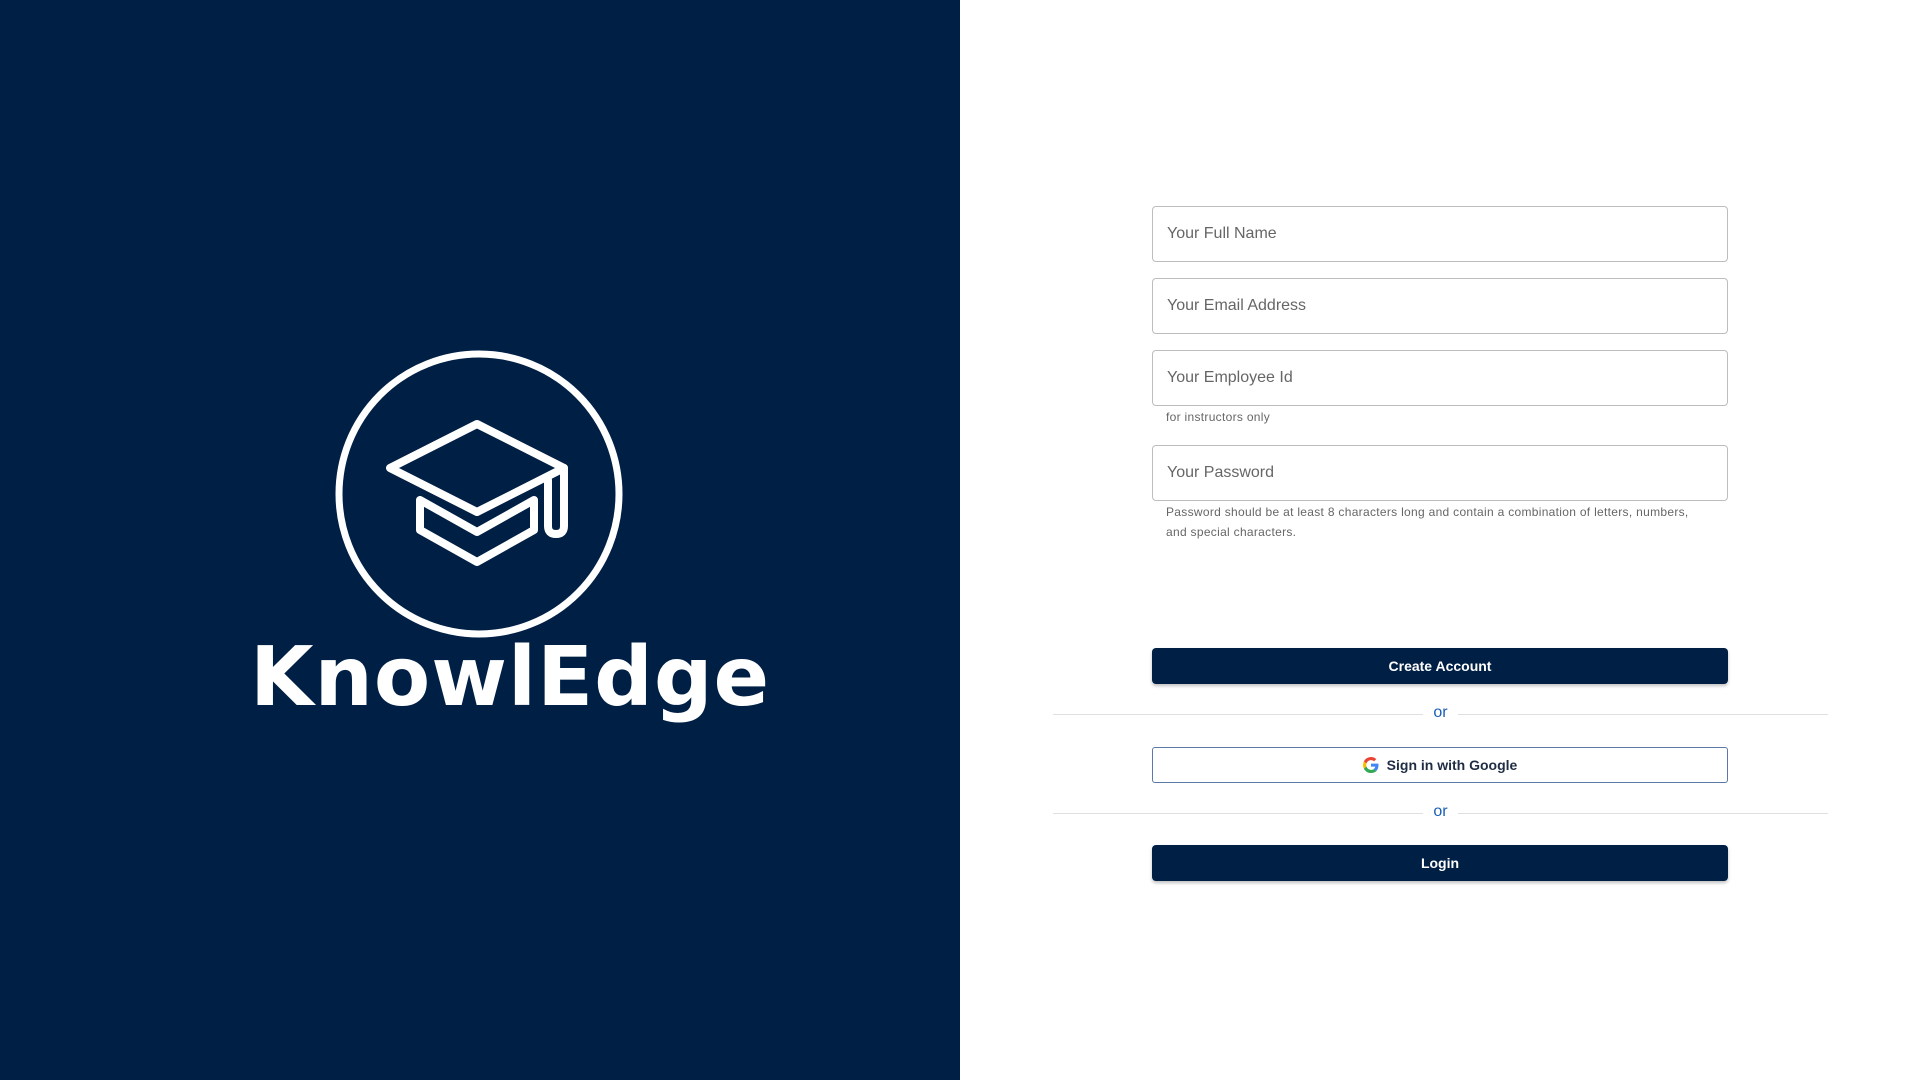 The height and width of the screenshot is (1080, 1920). I want to click on password-input, so click(1440, 473).